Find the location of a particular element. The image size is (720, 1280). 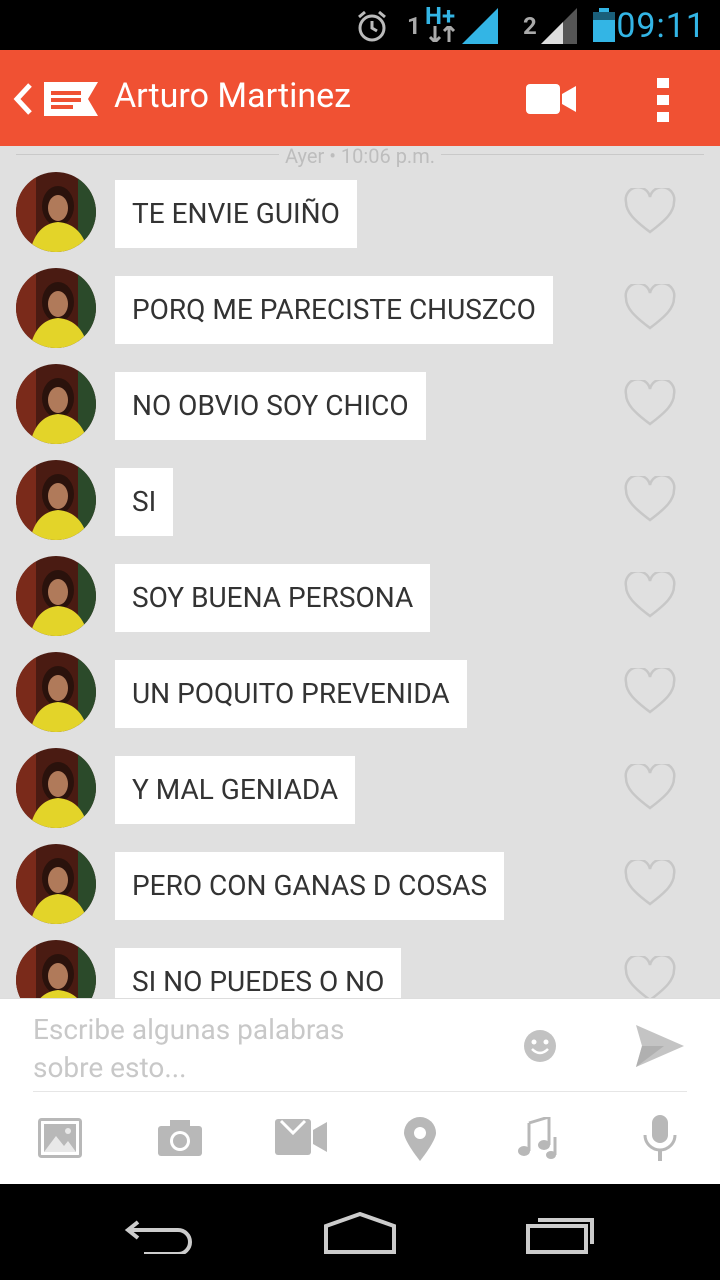

clock: 09:11 is located at coordinates (661, 26).